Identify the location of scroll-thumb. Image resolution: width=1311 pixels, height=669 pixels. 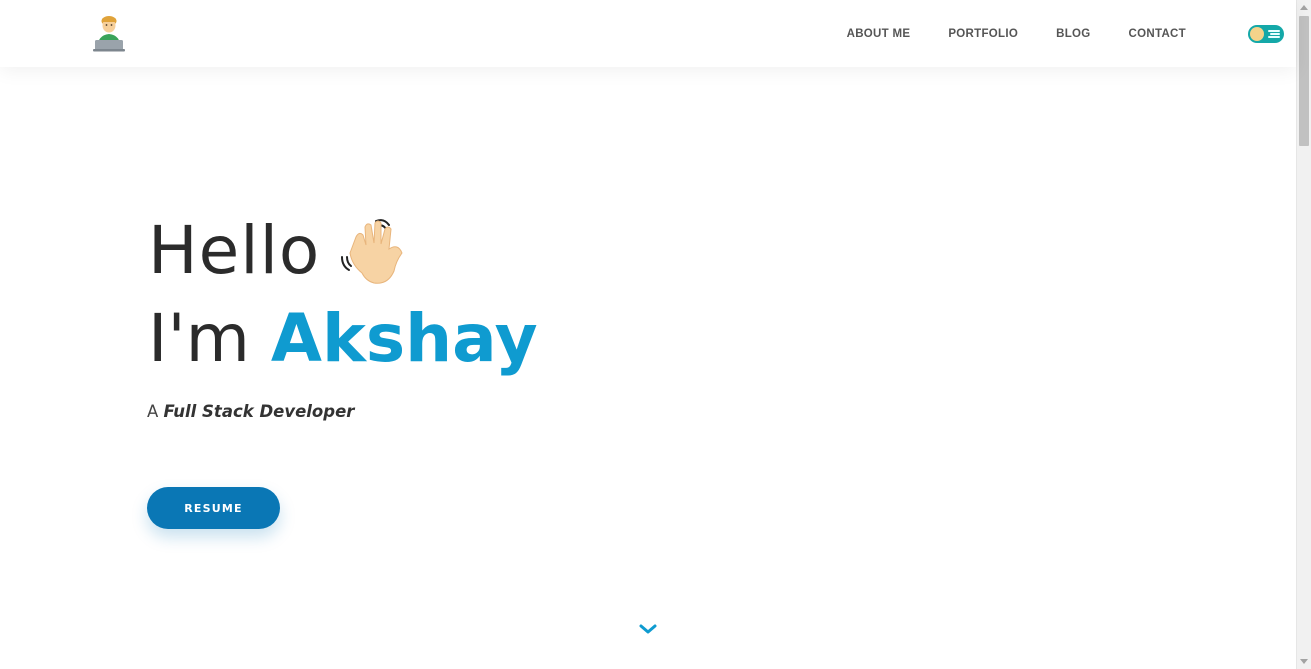
(1304, 81).